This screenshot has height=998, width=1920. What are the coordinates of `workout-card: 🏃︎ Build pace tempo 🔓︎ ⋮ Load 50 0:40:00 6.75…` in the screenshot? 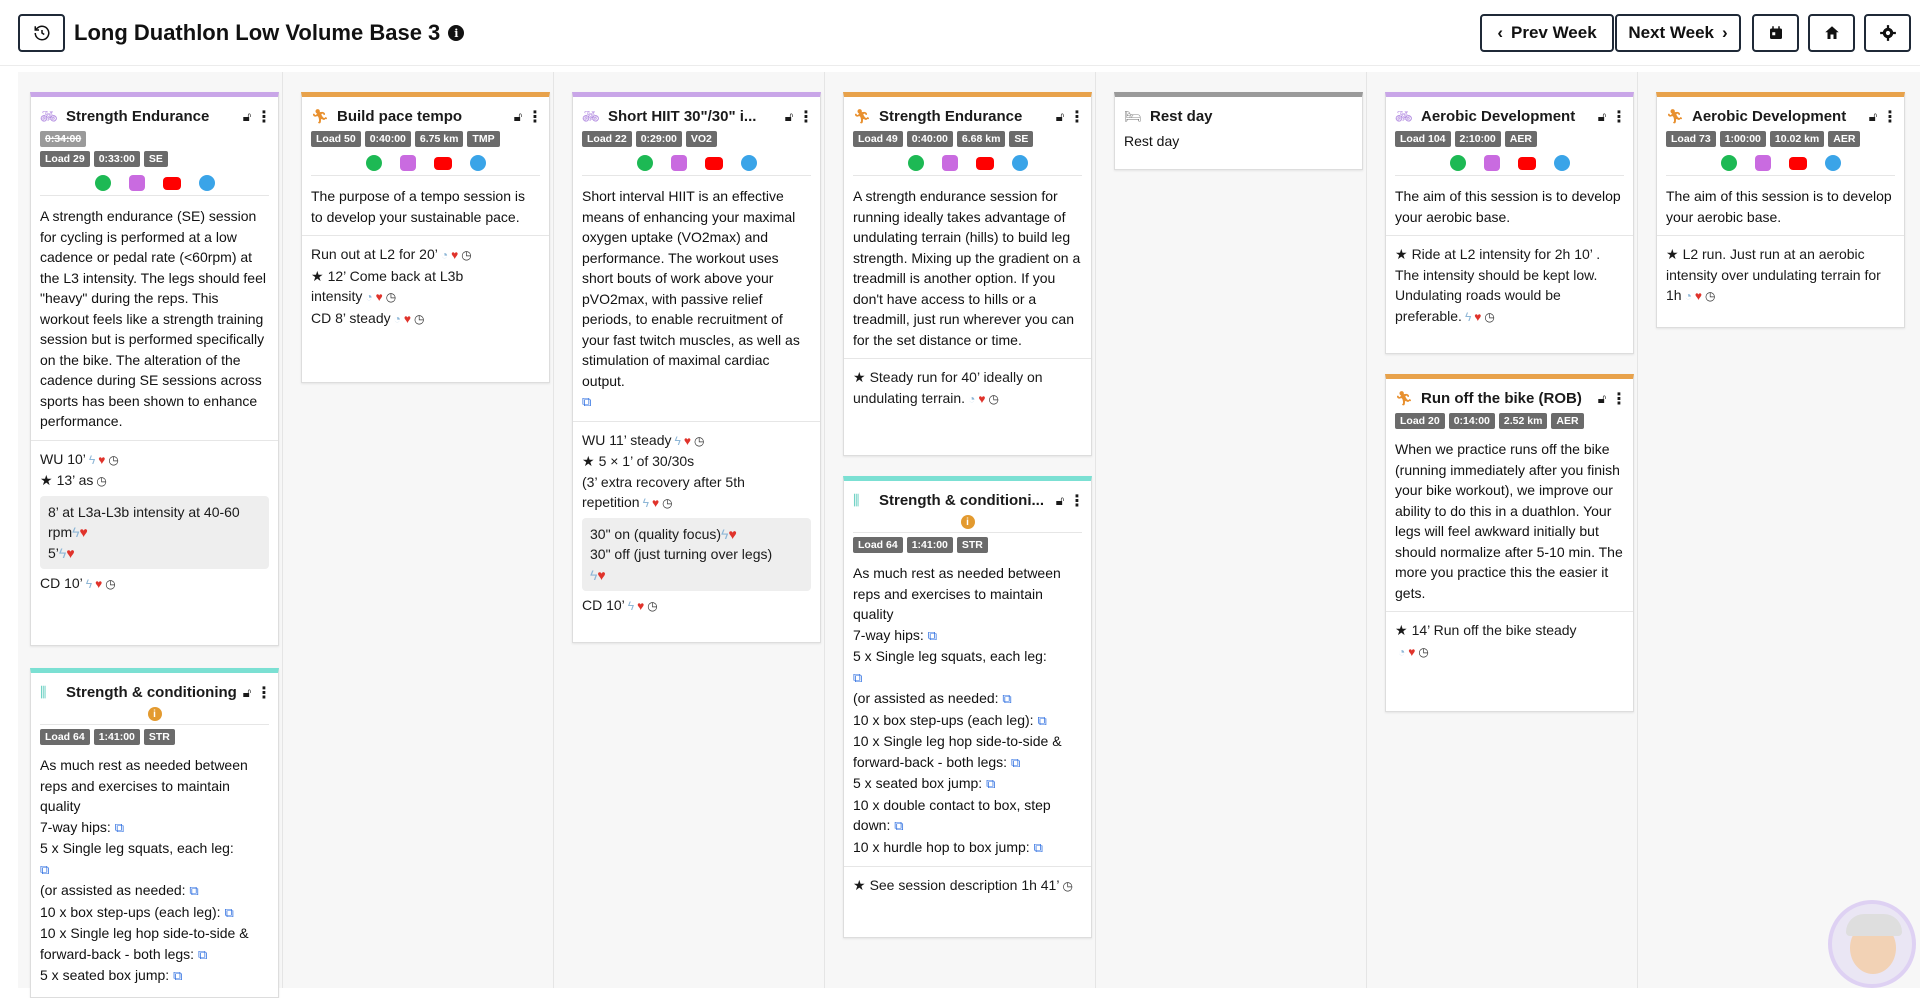 It's located at (425, 237).